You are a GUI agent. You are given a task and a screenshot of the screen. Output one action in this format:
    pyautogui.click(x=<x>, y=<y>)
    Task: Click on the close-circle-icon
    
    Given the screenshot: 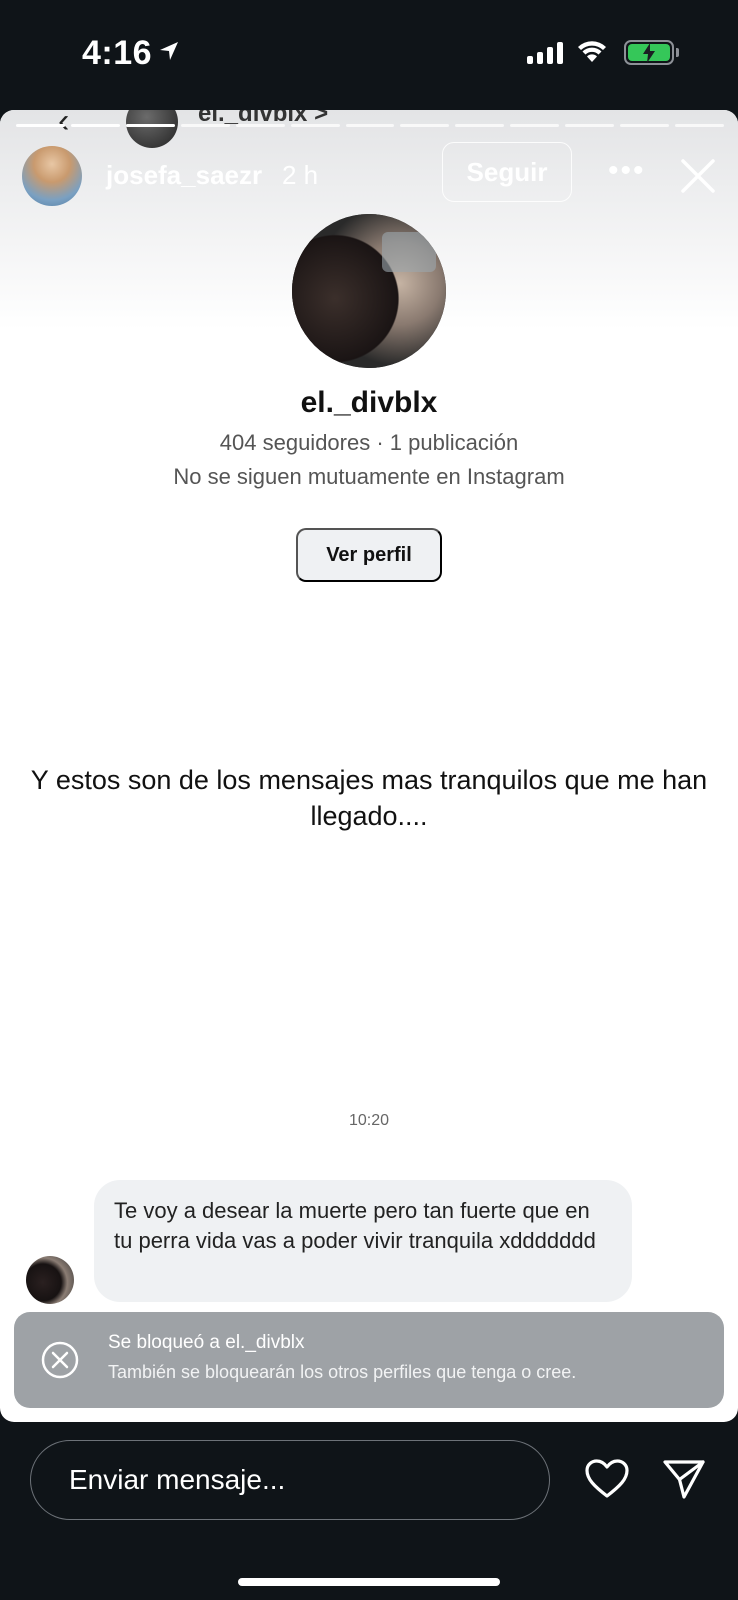 What is the action you would take?
    pyautogui.click(x=60, y=1360)
    